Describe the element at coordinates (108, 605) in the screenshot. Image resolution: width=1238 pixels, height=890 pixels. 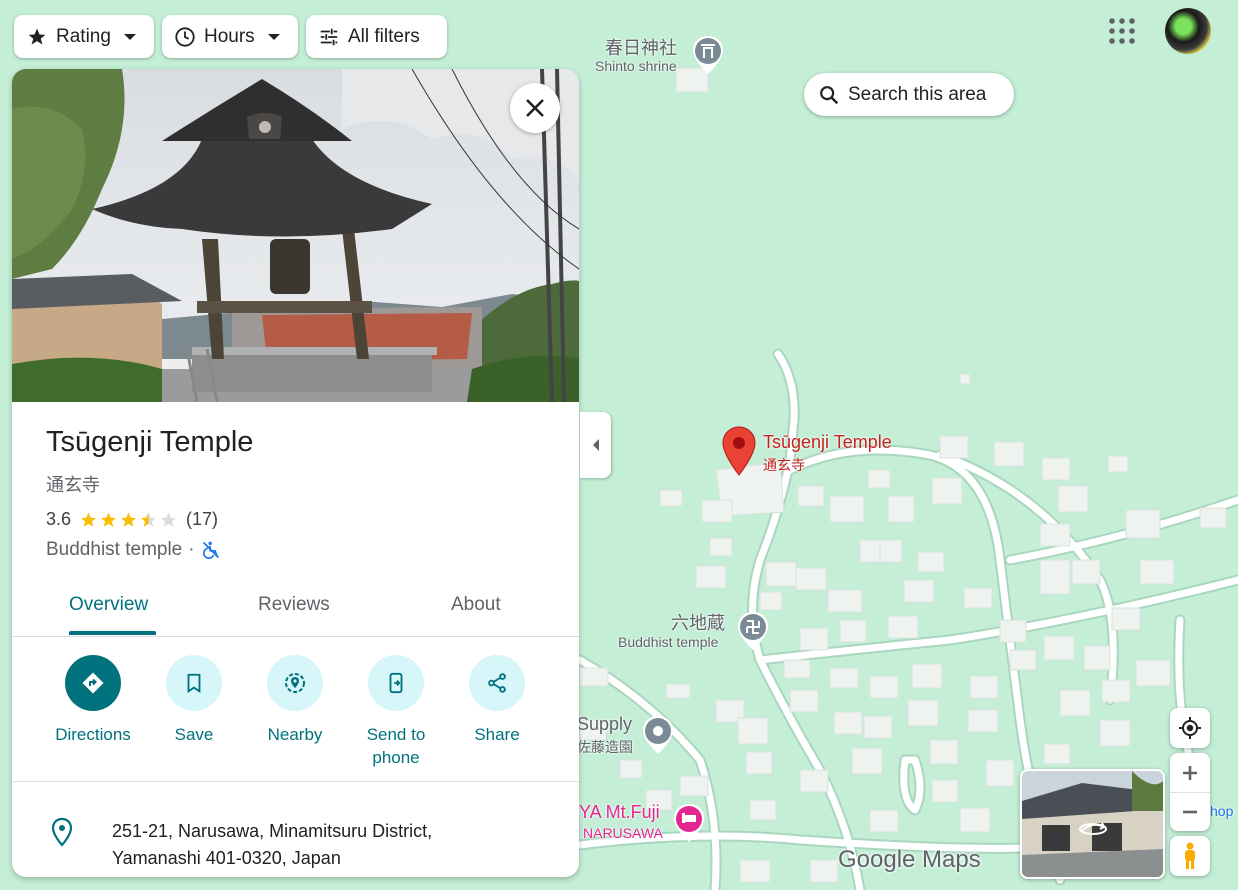
I see `tab-overview: Overview` at that location.